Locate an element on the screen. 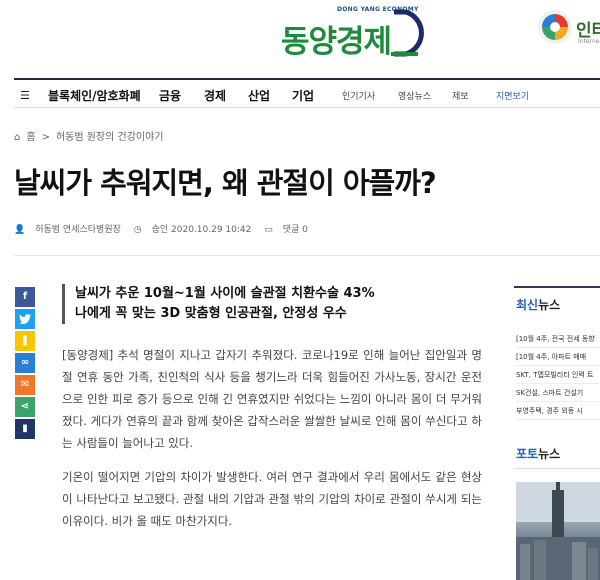 Image resolution: width=600 pixels, height=580 pixels. nav-item-company: 기업 is located at coordinates (303, 95).